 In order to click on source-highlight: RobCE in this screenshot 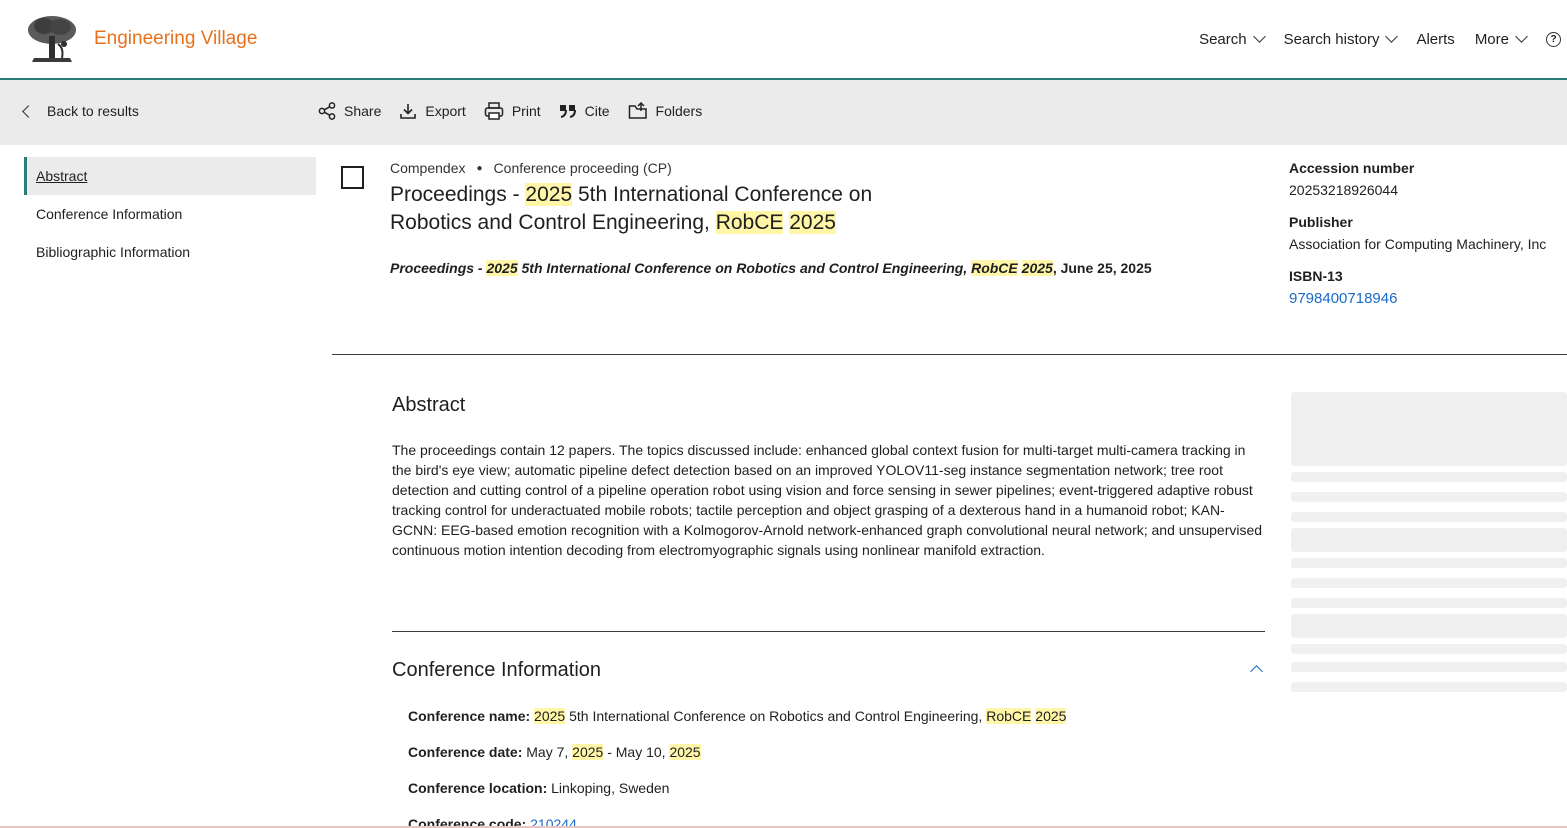, I will do `click(994, 268)`.